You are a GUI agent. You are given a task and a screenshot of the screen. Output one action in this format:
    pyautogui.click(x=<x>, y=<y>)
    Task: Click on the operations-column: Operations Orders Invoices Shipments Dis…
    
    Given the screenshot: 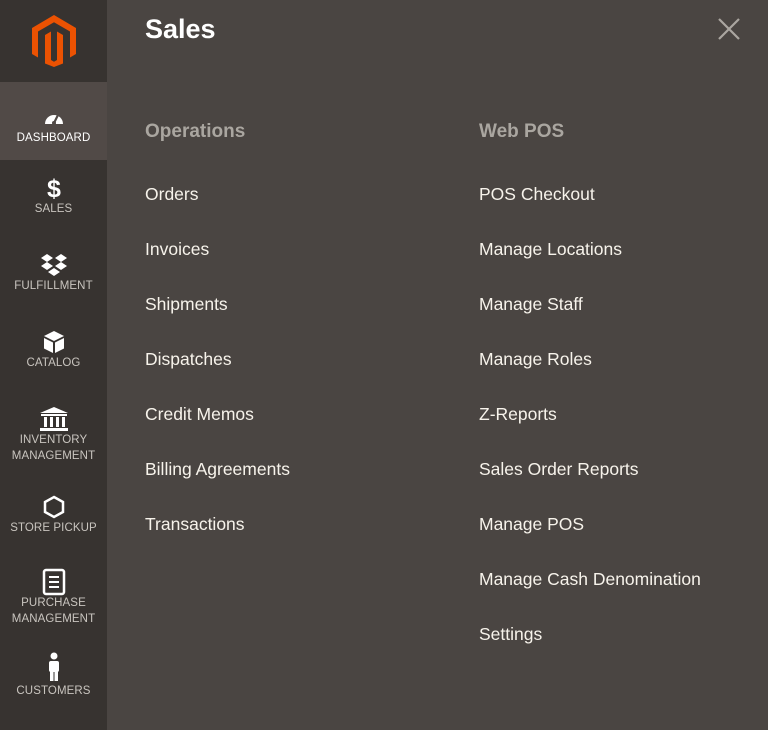 What is the action you would take?
    pyautogui.click(x=217, y=341)
    